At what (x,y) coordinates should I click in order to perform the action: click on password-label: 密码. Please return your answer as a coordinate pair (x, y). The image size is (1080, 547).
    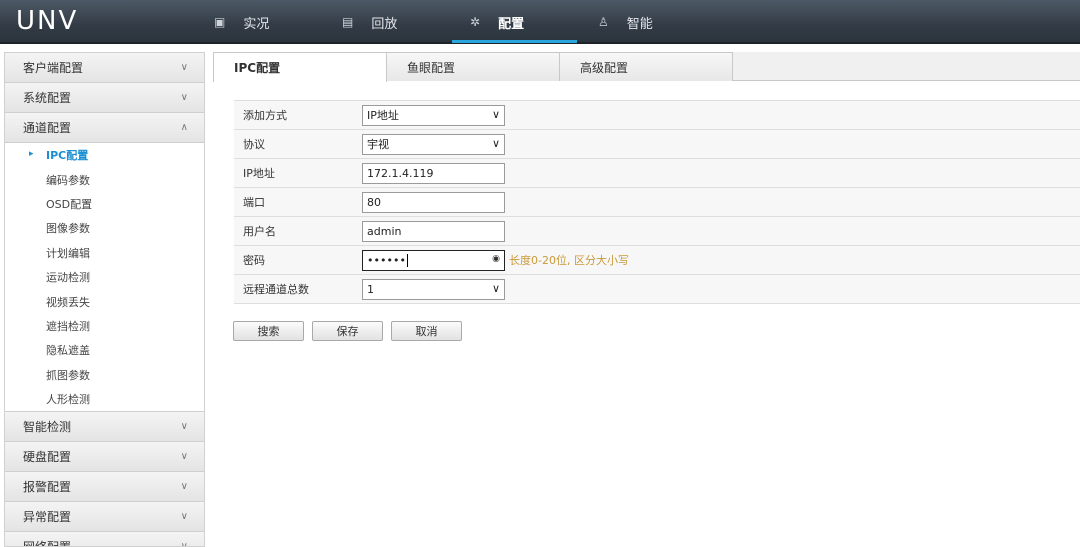
    Looking at the image, I should click on (254, 260).